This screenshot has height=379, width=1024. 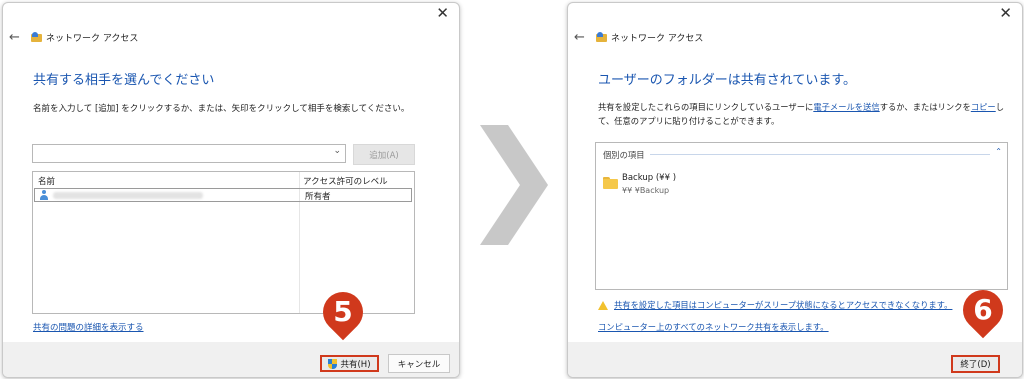 I want to click on shared-item-name: Backup (¥¥ ), so click(x=649, y=178).